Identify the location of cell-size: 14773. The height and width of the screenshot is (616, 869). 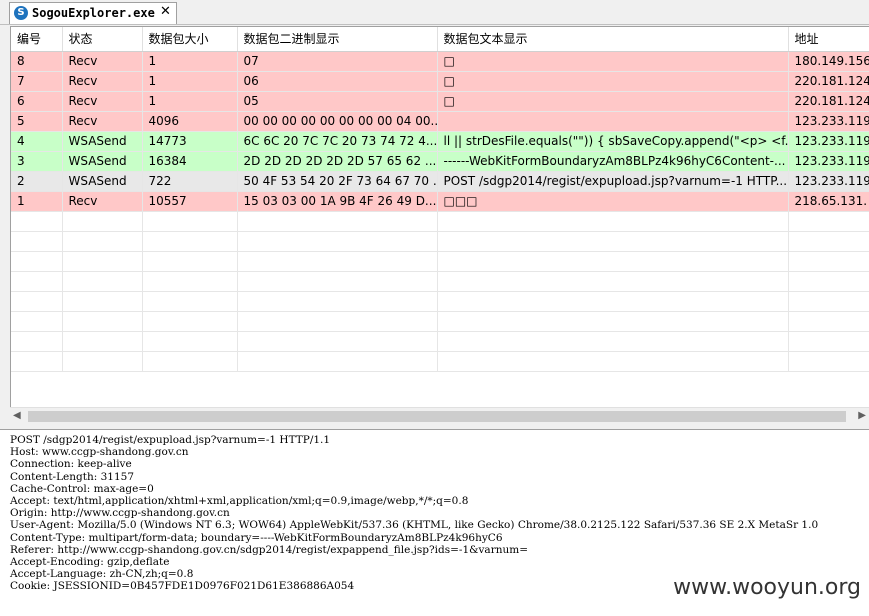
(190, 141).